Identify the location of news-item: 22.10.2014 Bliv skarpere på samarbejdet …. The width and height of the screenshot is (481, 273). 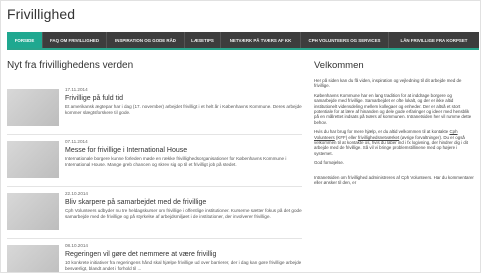
(154, 213).